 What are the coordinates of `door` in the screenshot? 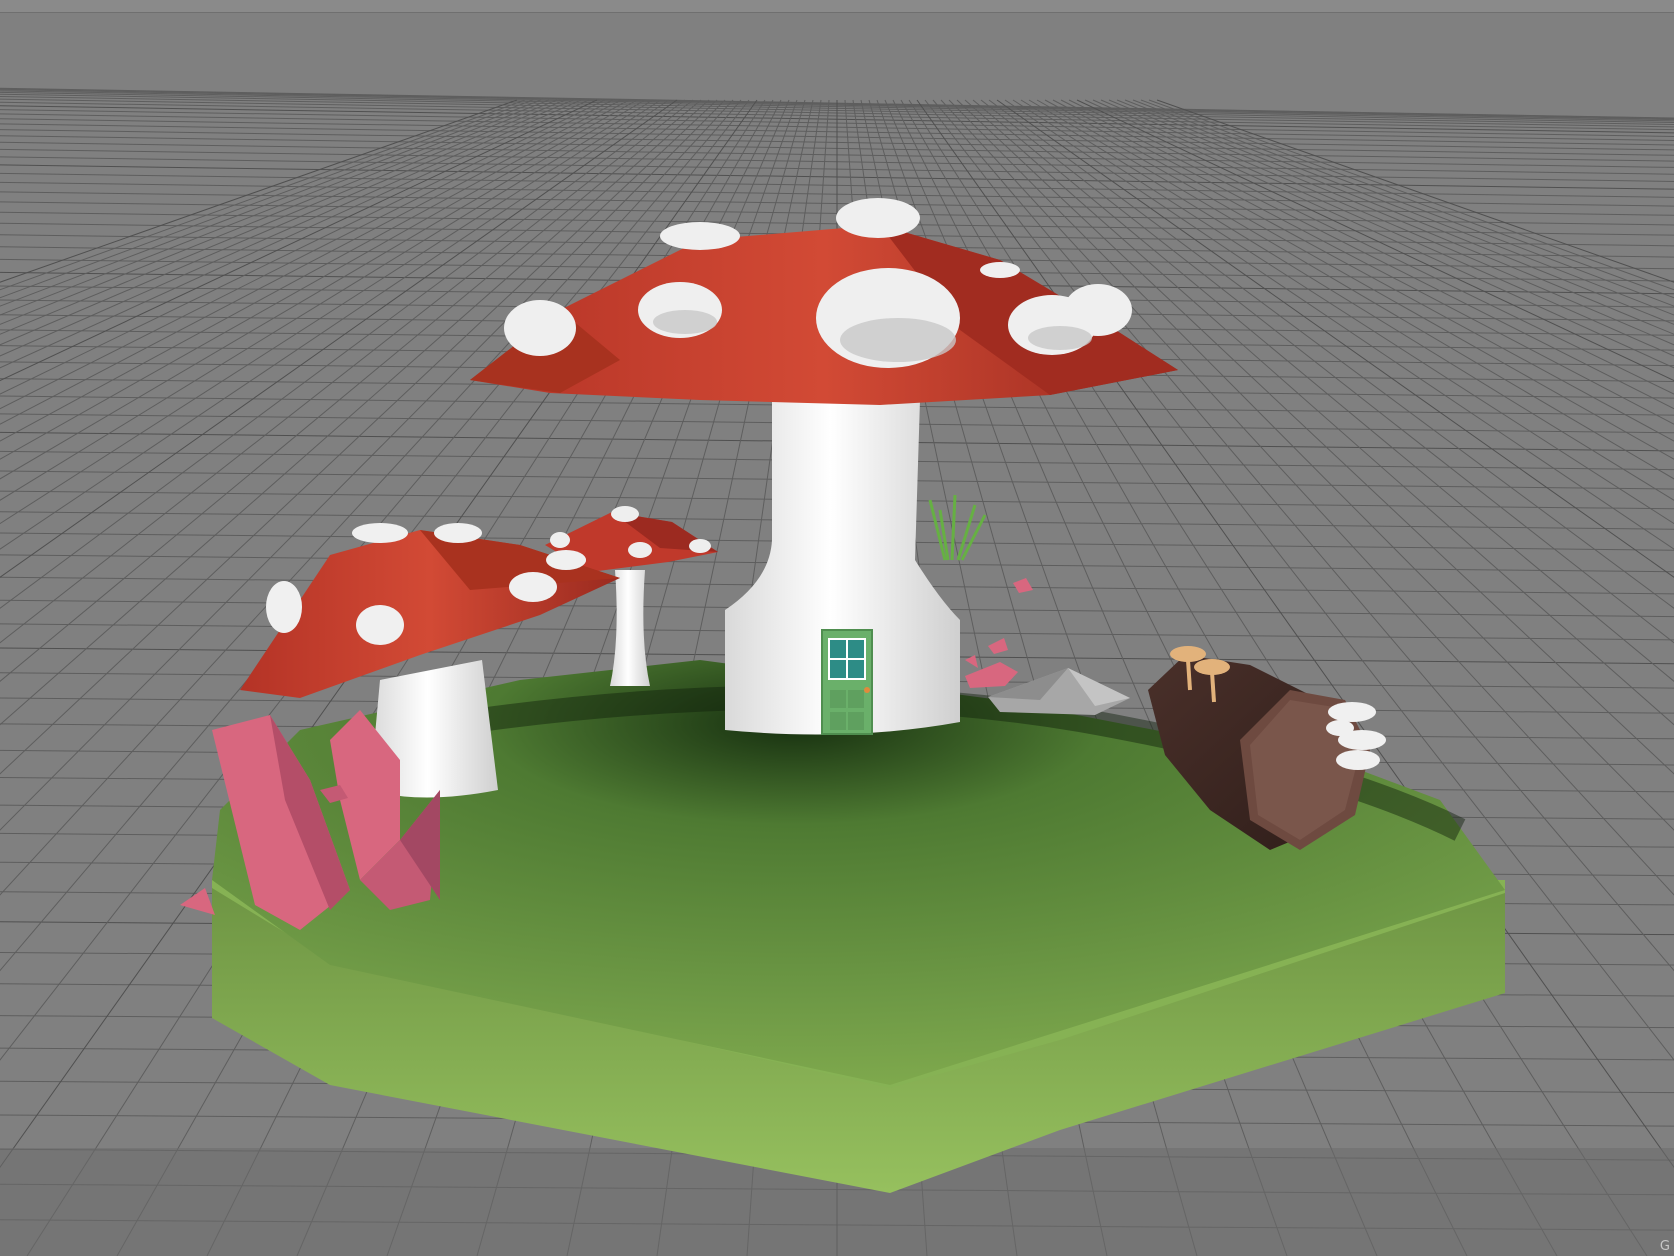 It's located at (847, 682).